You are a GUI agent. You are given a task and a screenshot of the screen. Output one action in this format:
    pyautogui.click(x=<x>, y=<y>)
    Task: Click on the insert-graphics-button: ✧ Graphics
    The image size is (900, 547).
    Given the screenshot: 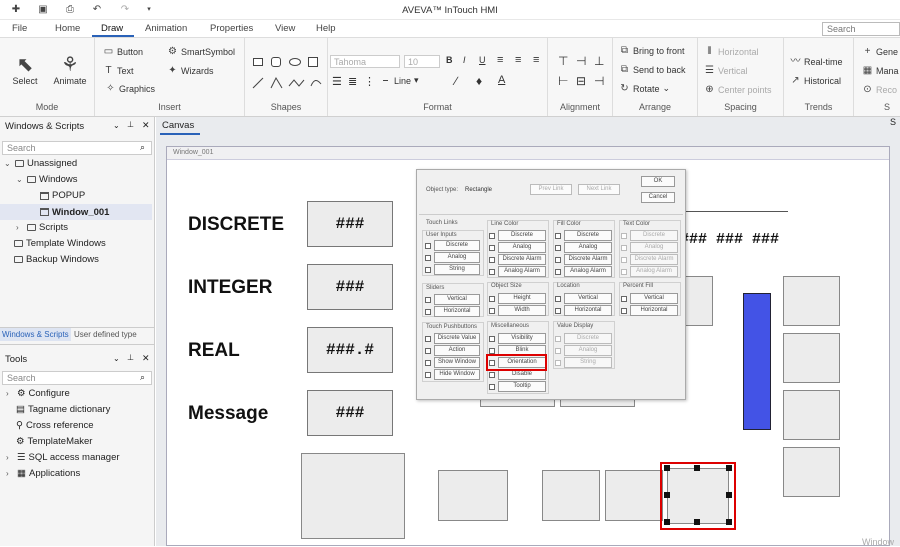 What is the action you would take?
    pyautogui.click(x=130, y=88)
    